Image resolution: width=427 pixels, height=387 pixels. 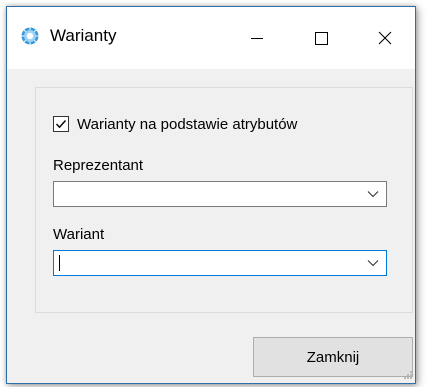 What do you see at coordinates (79, 234) in the screenshot?
I see `wariant-label: Wariant` at bounding box center [79, 234].